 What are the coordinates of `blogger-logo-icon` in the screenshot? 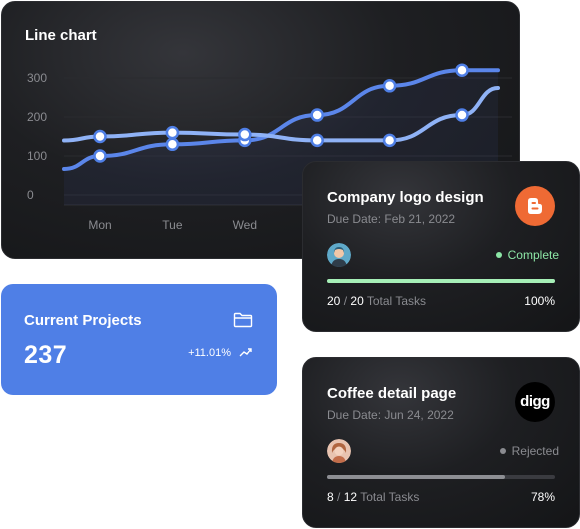 It's located at (535, 206).